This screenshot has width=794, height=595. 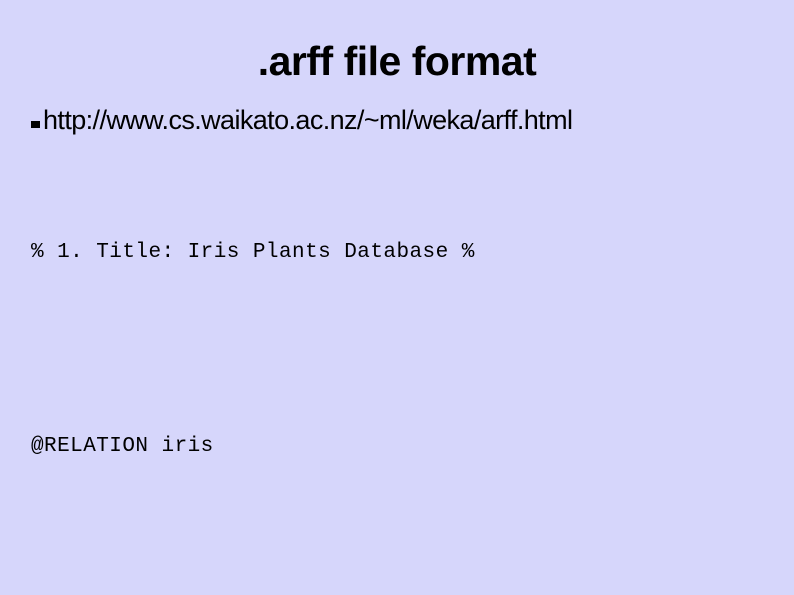 What do you see at coordinates (35, 124) in the screenshot?
I see `square-bullet-icon` at bounding box center [35, 124].